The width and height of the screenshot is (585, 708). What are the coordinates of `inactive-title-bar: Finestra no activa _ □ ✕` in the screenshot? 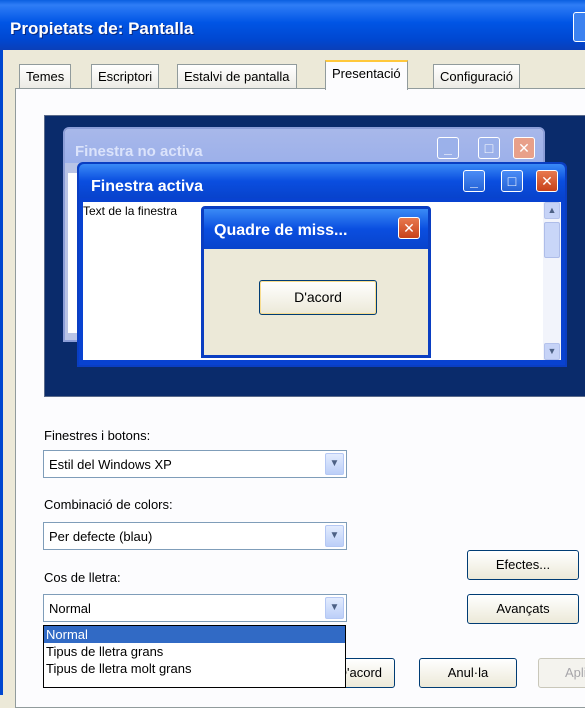 It's located at (304, 146).